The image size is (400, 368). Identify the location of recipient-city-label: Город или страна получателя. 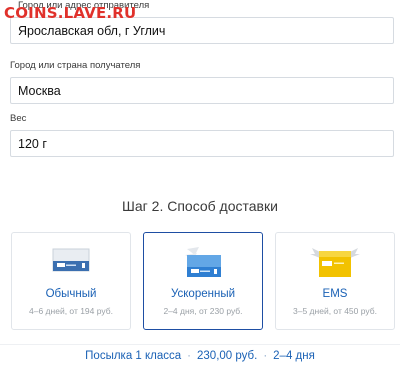
(75, 65).